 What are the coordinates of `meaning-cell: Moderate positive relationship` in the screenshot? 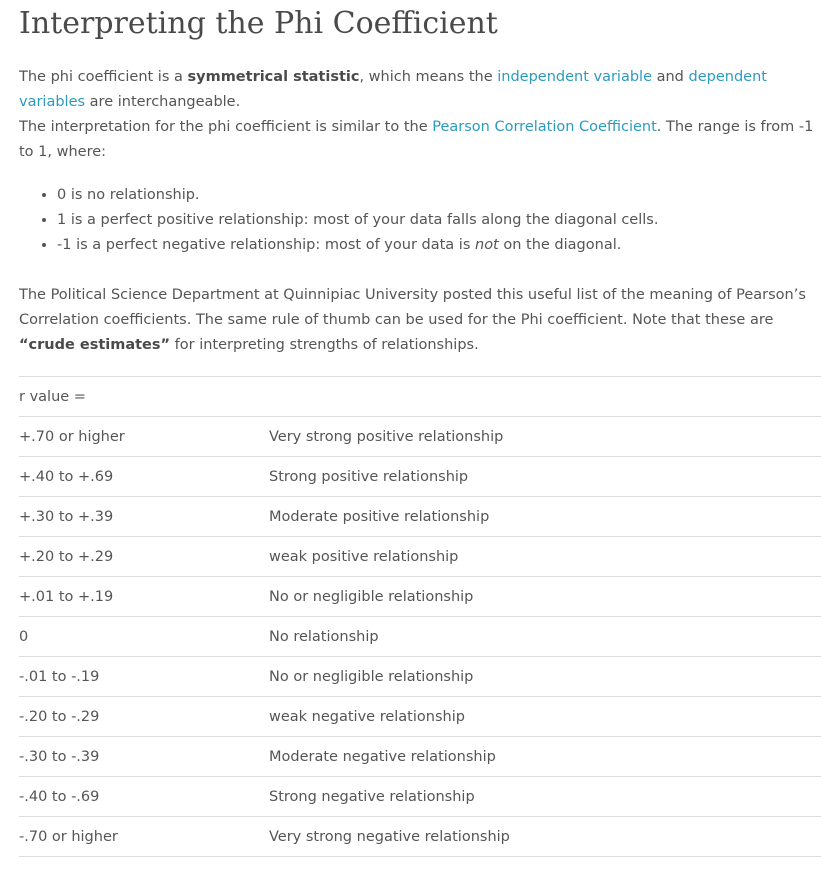 It's located at (545, 516).